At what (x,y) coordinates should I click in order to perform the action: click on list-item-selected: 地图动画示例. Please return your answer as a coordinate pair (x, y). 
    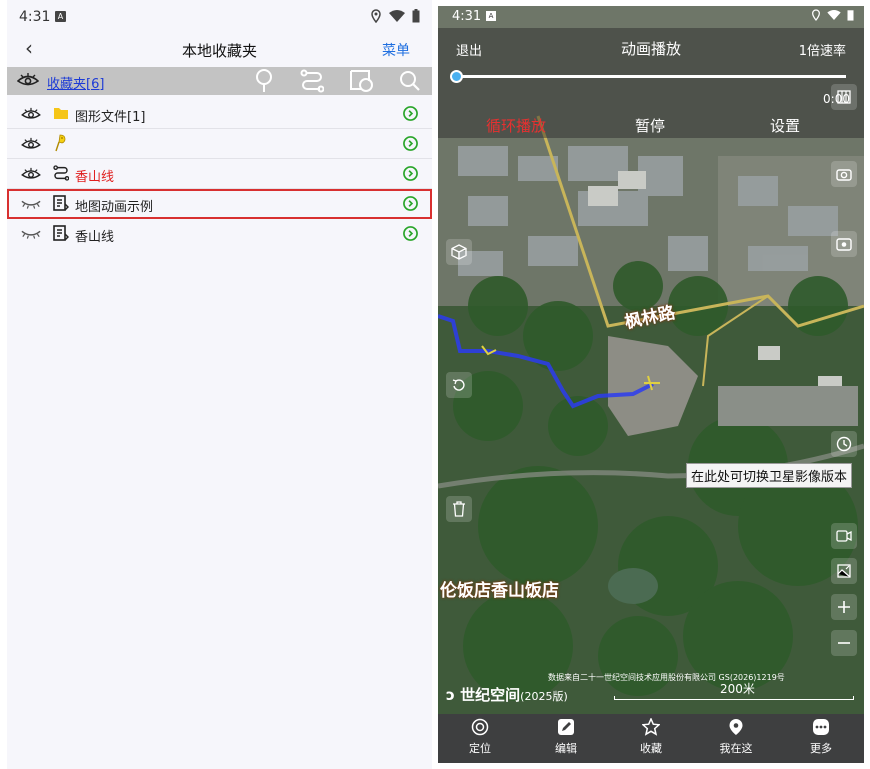
    Looking at the image, I should click on (219, 204).